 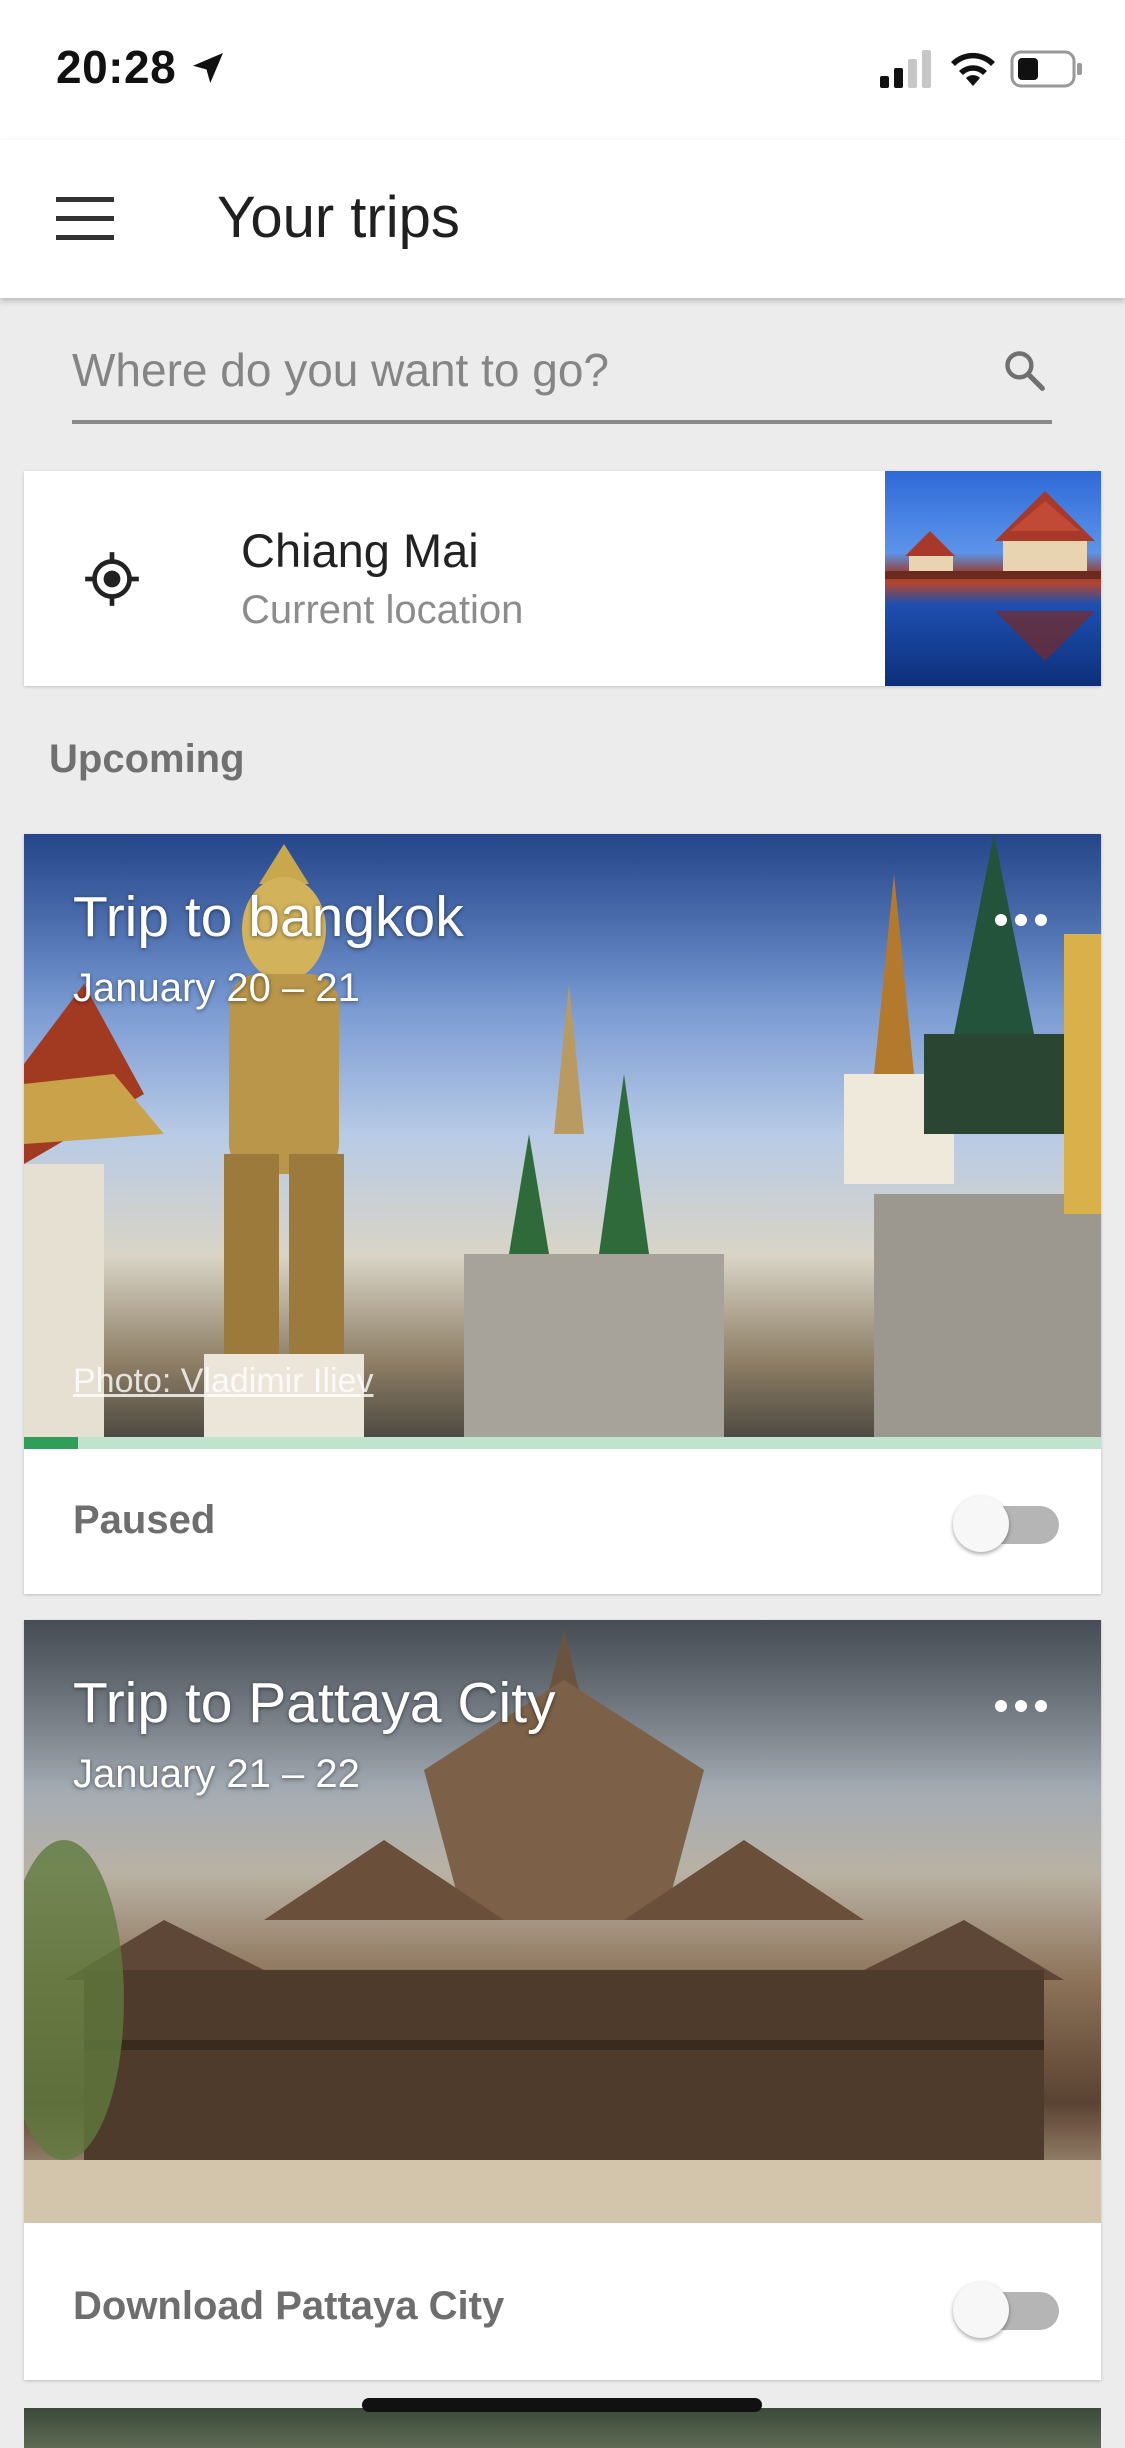 What do you see at coordinates (85, 219) in the screenshot?
I see `hamburger-menu-icon` at bounding box center [85, 219].